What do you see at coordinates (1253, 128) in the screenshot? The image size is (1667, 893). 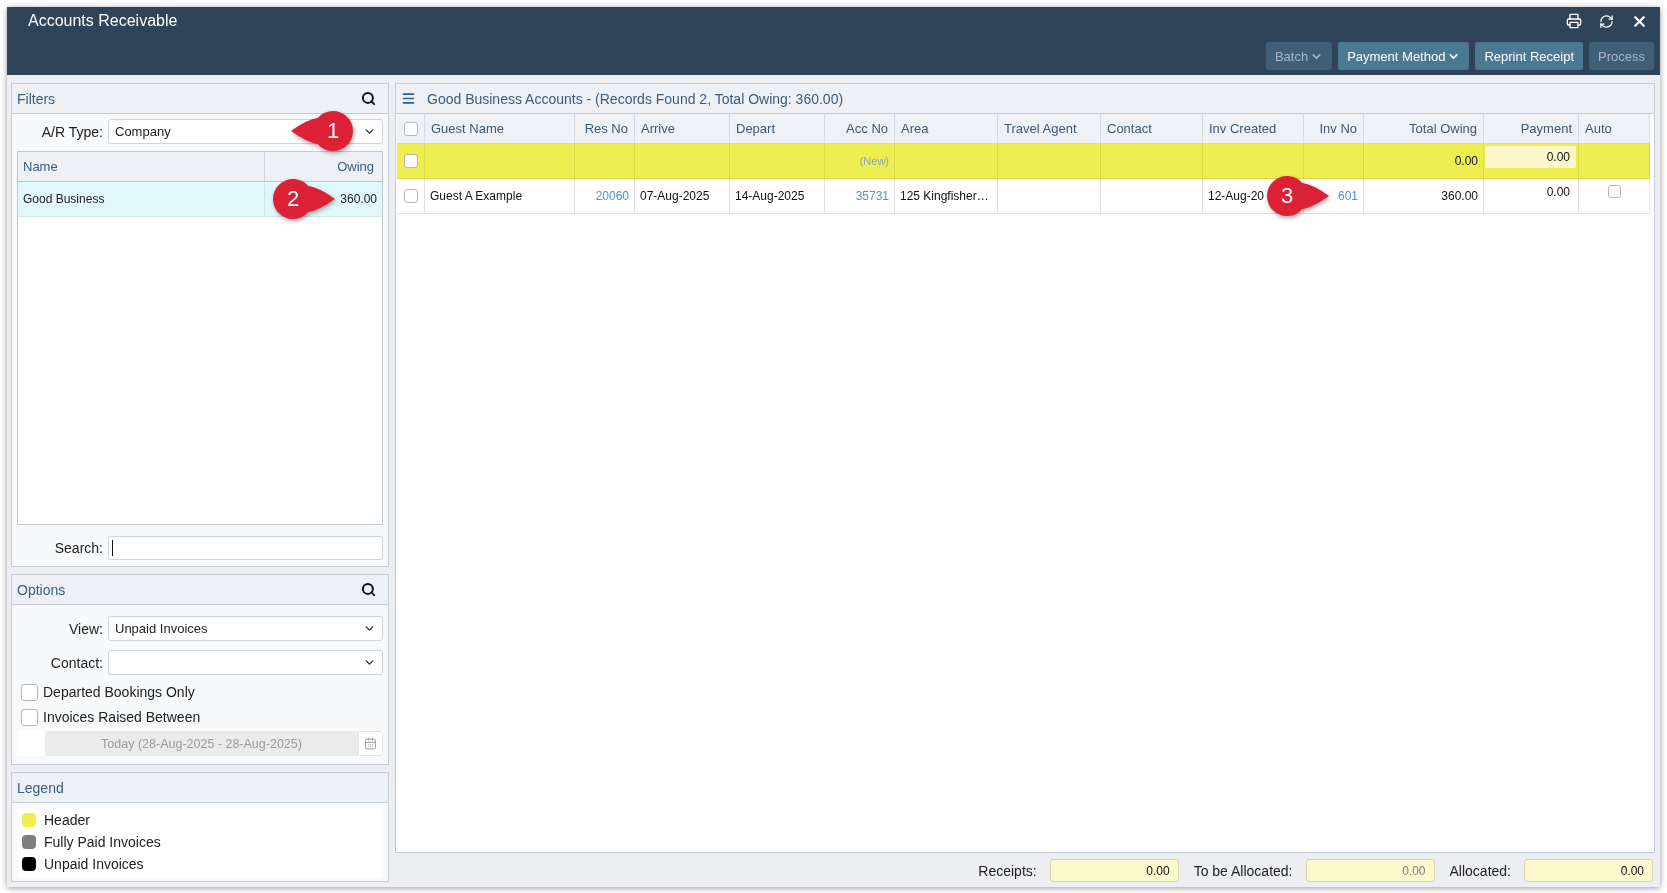 I see `column-header: Inv Created` at bounding box center [1253, 128].